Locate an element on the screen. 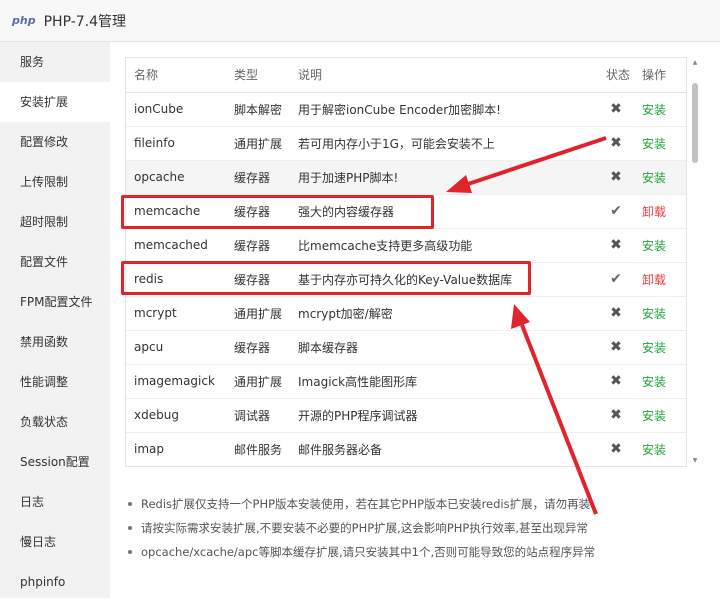 The width and height of the screenshot is (720, 602). extension-desc: Imagick高性能图形库 is located at coordinates (444, 381).